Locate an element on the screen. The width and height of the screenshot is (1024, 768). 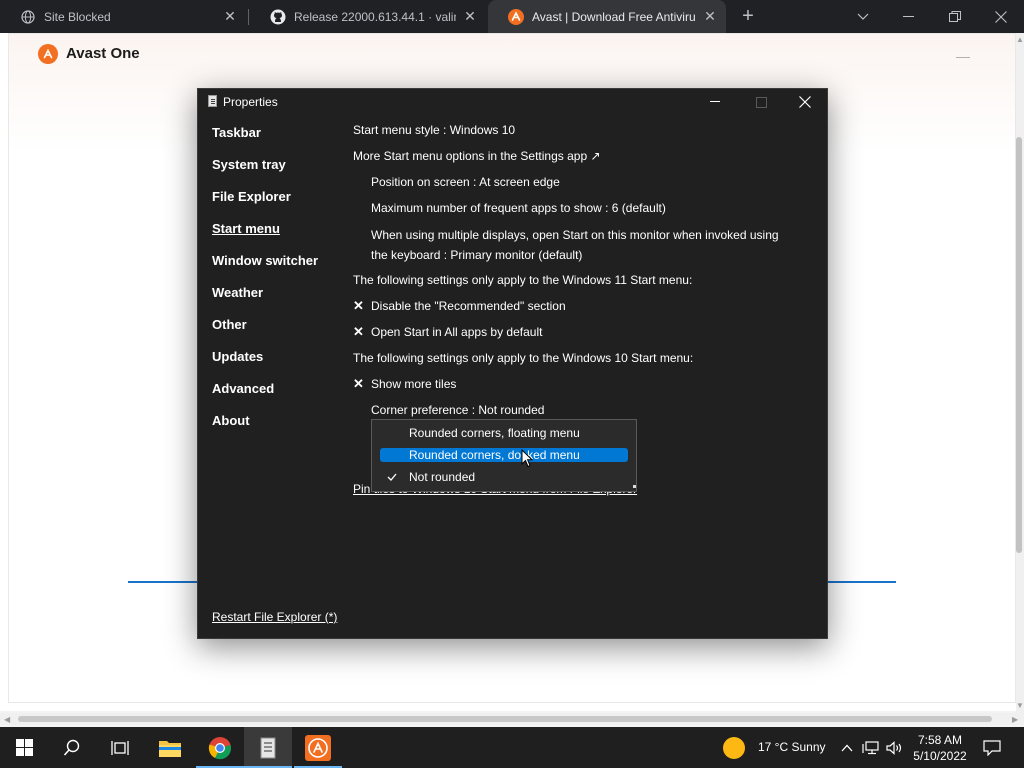
window-title: Properties is located at coordinates (250, 102).